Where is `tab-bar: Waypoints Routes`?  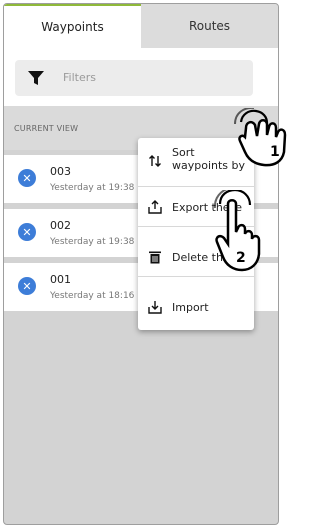 tab-bar: Waypoints Routes is located at coordinates (141, 26).